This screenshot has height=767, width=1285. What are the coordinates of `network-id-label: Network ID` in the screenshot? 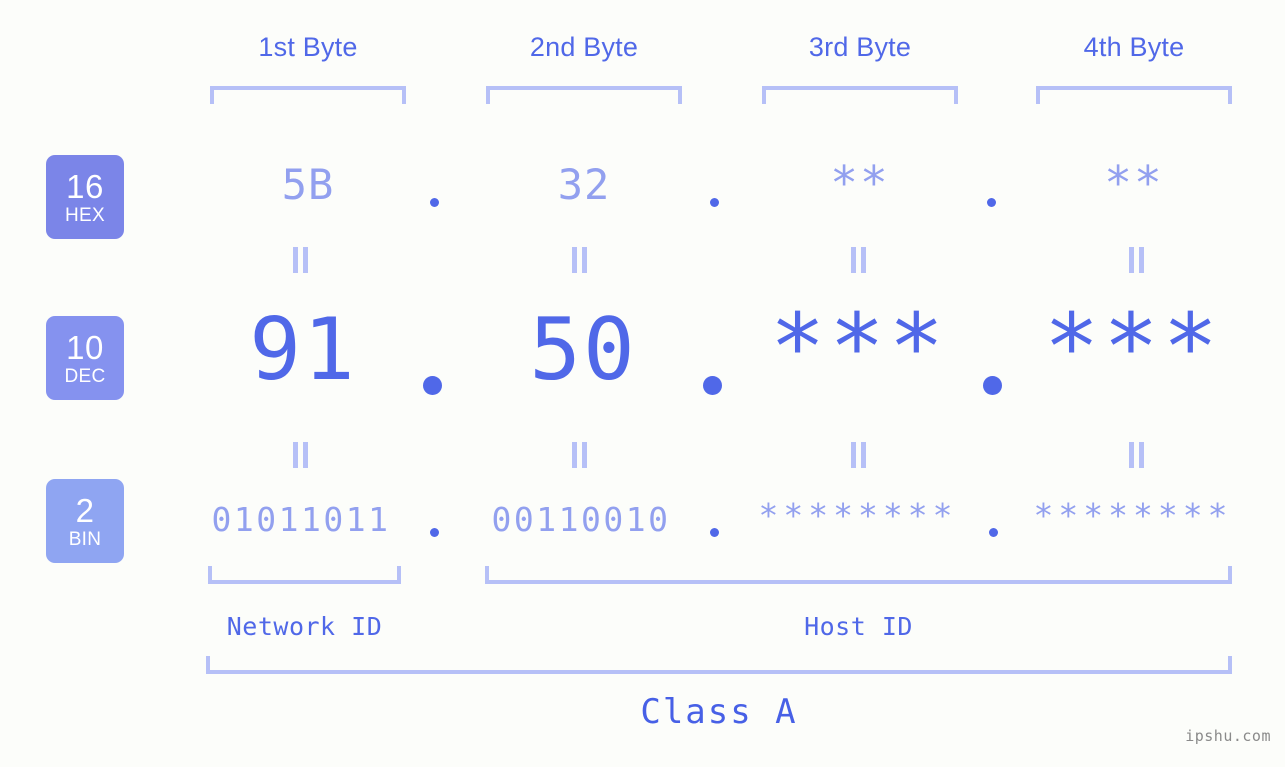 It's located at (304, 626).